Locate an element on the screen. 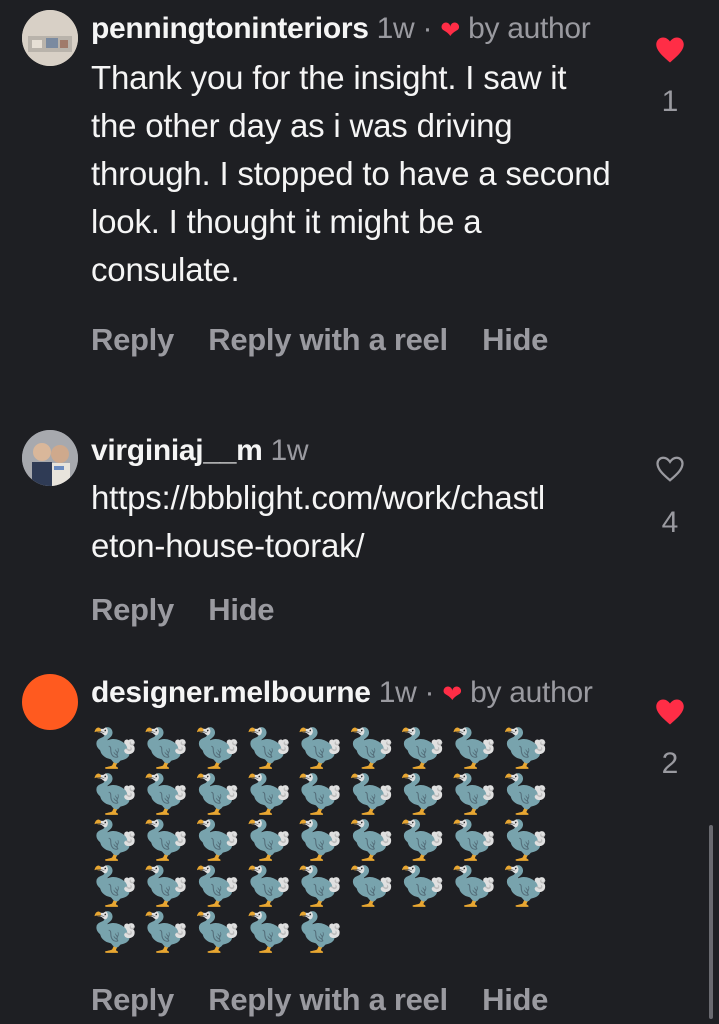 This screenshot has height=1024, width=719. like-count: 1 is located at coordinates (670, 101).